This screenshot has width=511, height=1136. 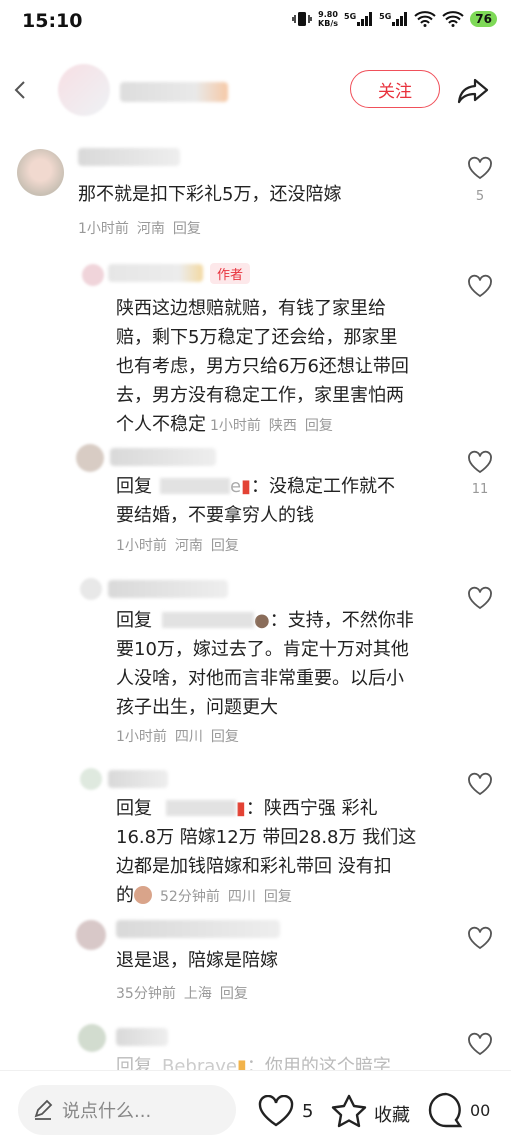 What do you see at coordinates (349, 1111) in the screenshot?
I see `star-icon` at bounding box center [349, 1111].